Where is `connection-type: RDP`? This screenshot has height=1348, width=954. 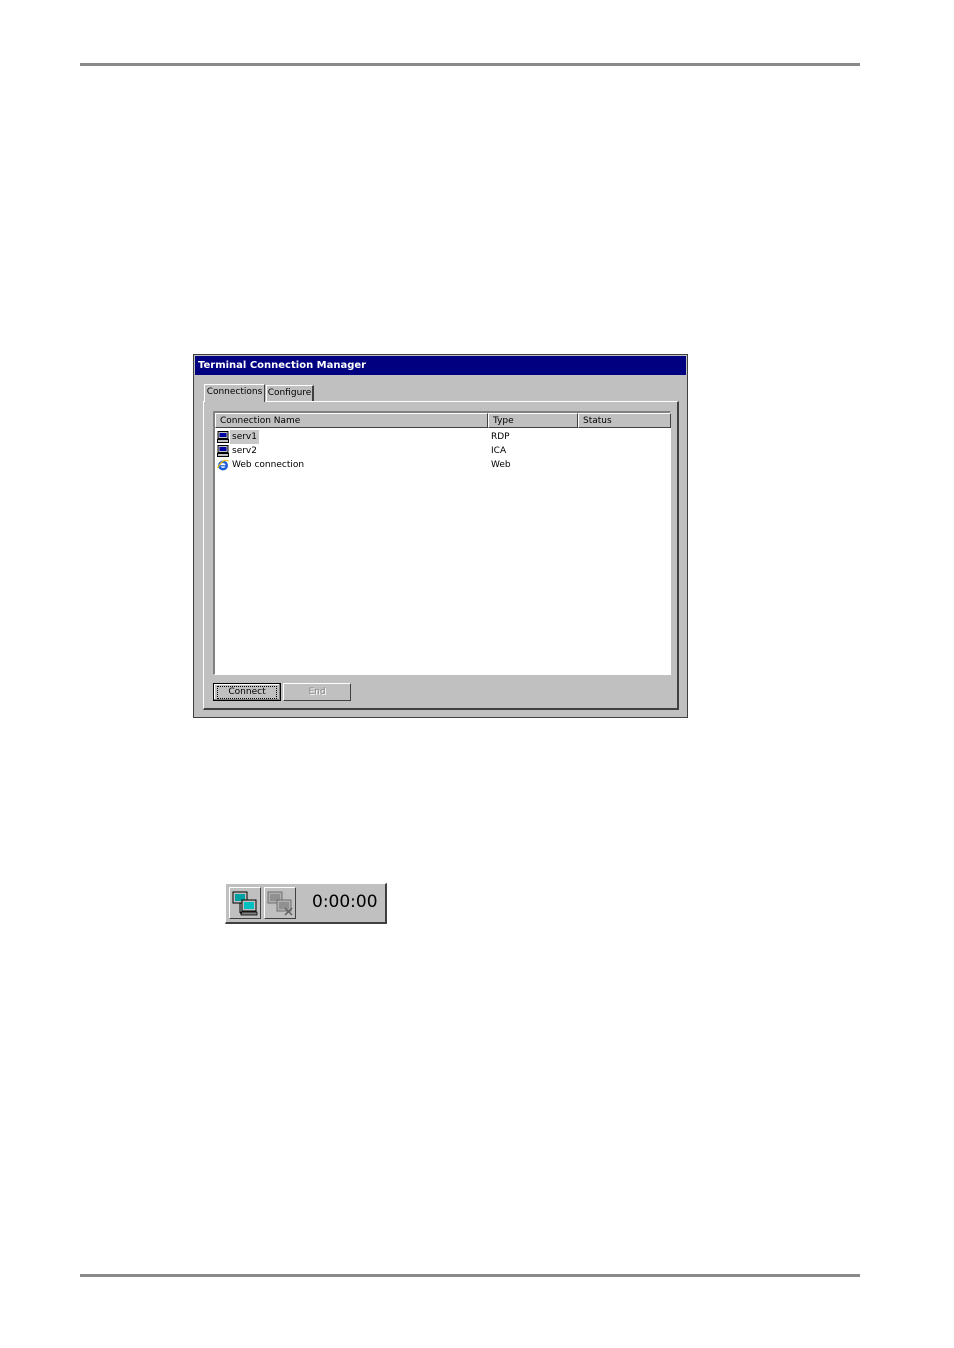 connection-type: RDP is located at coordinates (500, 437).